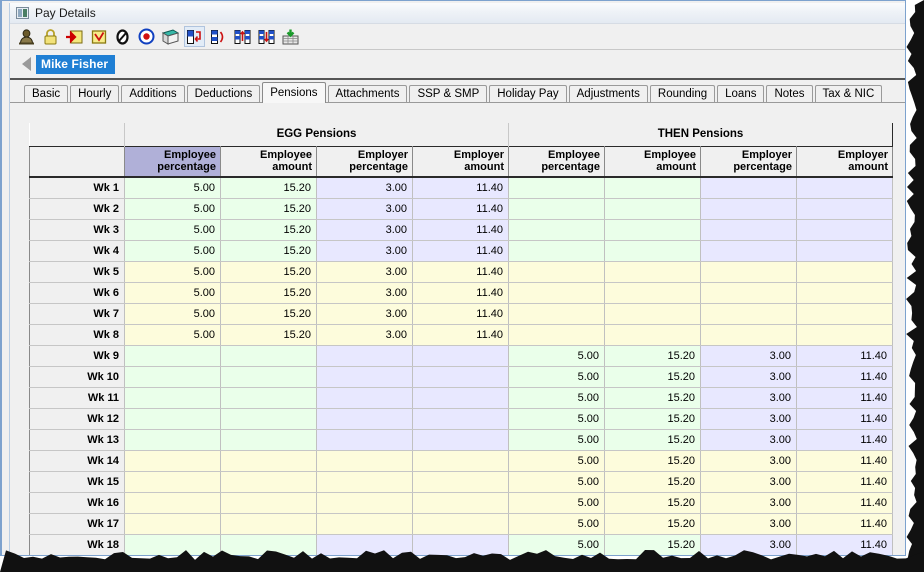 This screenshot has width=924, height=572. Describe the element at coordinates (608, 93) in the screenshot. I see `tab-adjustments: Adjustments` at that location.